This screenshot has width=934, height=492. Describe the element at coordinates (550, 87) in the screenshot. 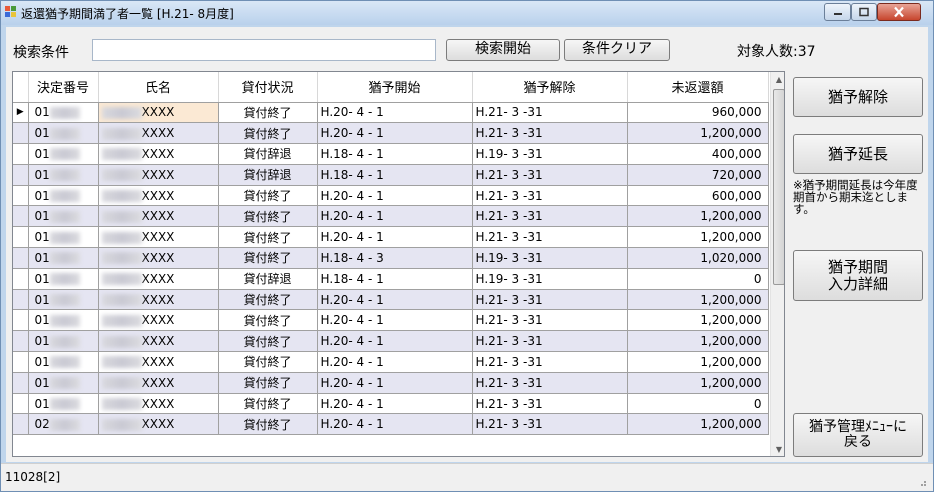

I see `header-deferral-end: 猶予解除` at that location.